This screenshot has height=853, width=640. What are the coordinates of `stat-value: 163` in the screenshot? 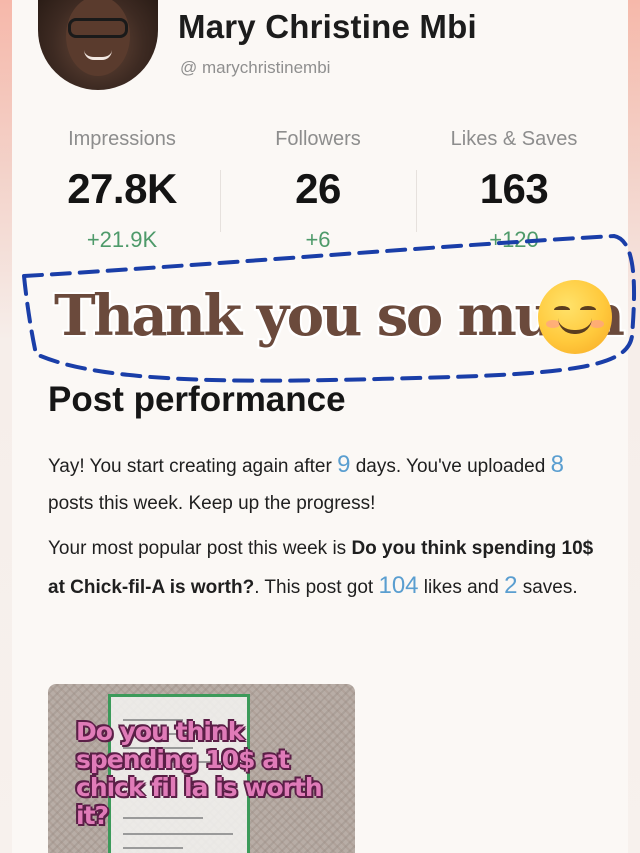 It's located at (514, 188).